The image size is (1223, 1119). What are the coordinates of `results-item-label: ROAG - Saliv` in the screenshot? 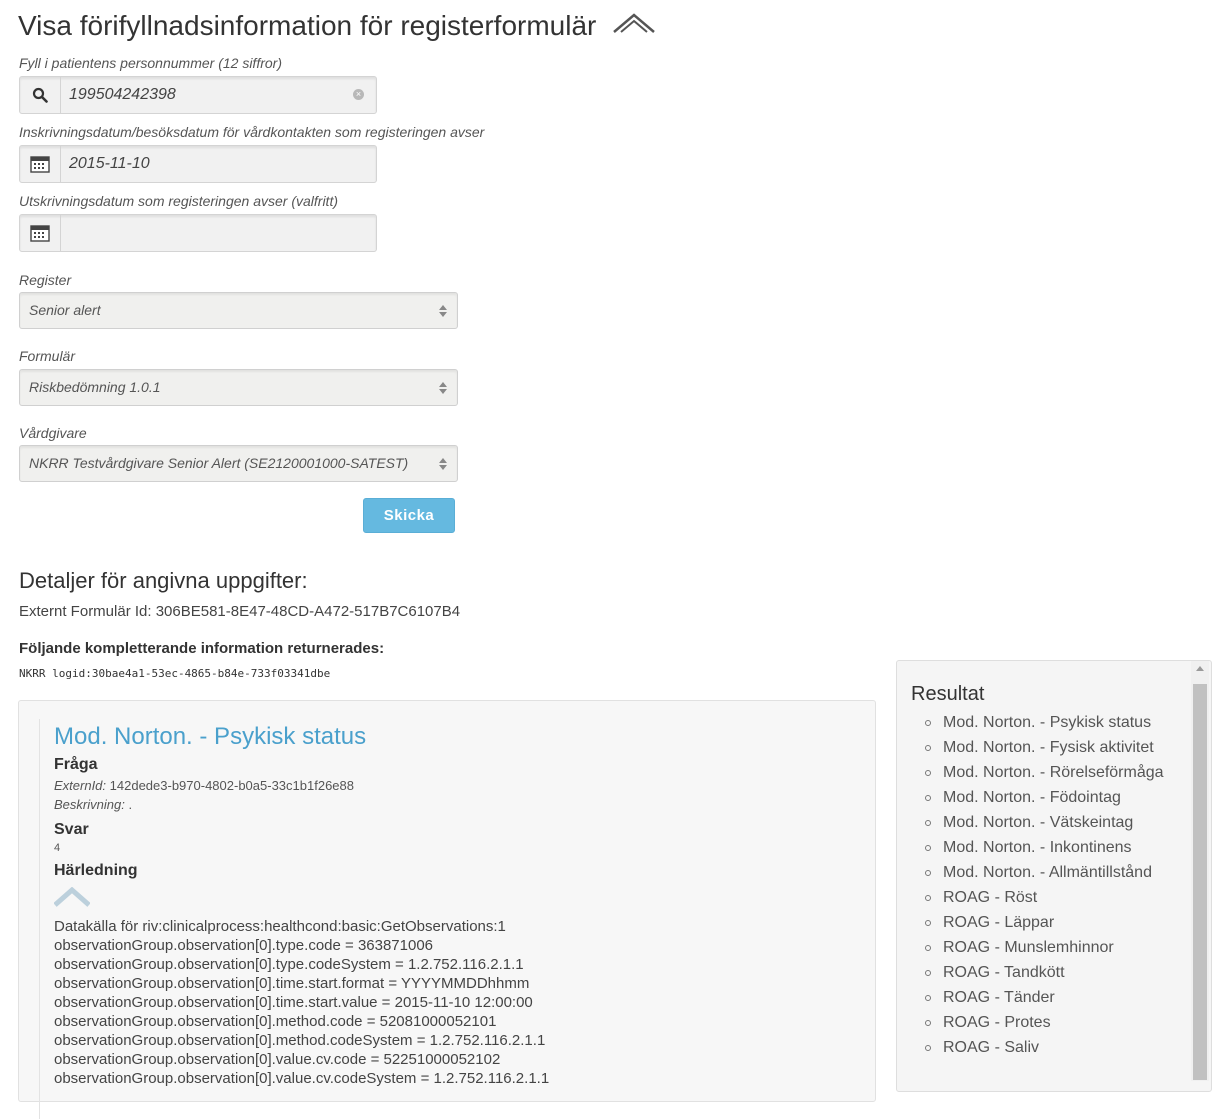 It's located at (991, 1047).